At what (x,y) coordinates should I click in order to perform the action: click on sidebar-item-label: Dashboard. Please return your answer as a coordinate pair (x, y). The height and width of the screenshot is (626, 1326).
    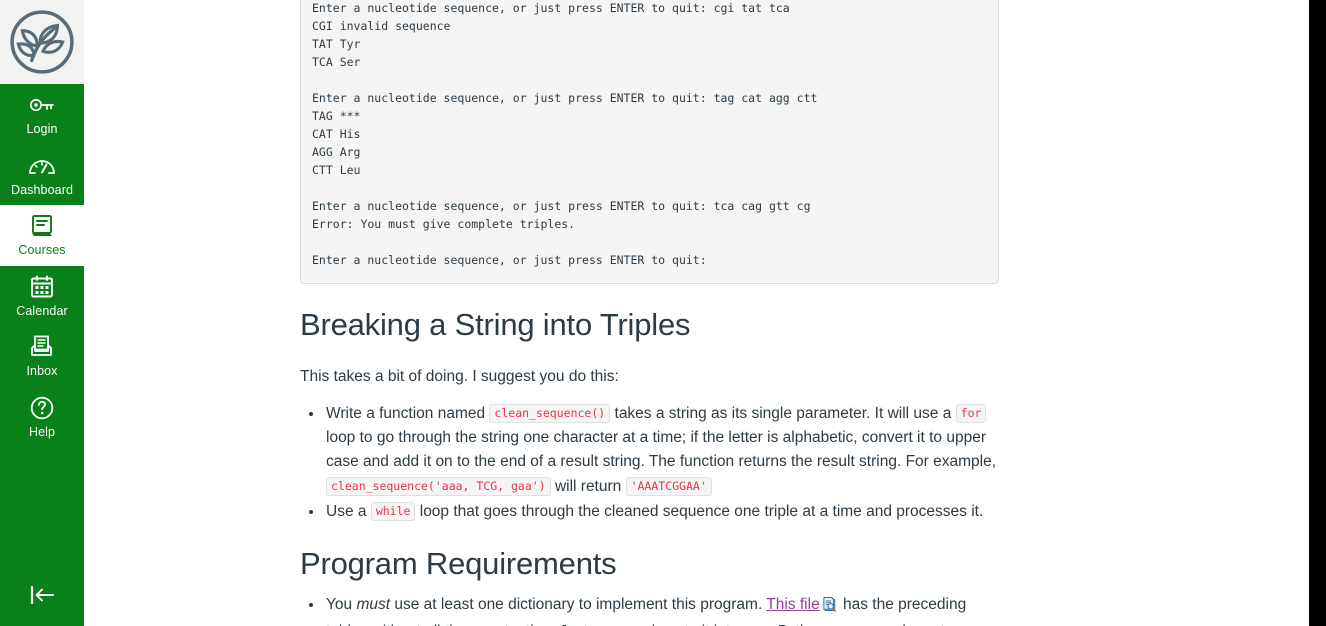
    Looking at the image, I should click on (42, 189).